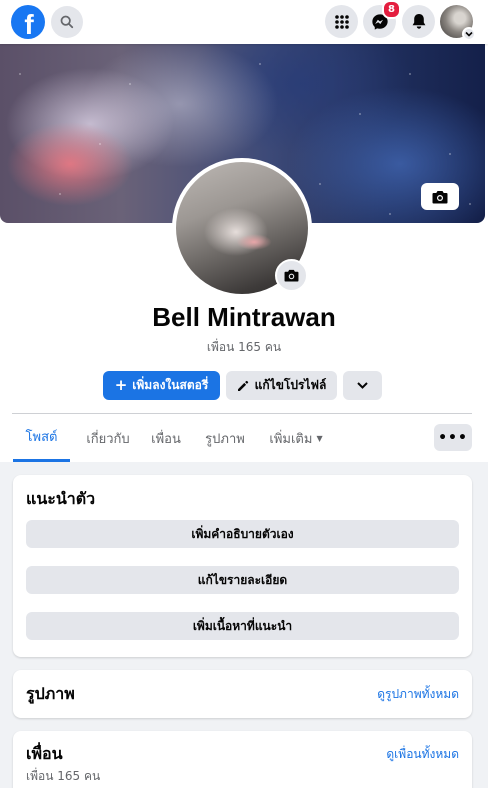 The height and width of the screenshot is (788, 488). I want to click on tab-friends: เพื่อน, so click(166, 438).